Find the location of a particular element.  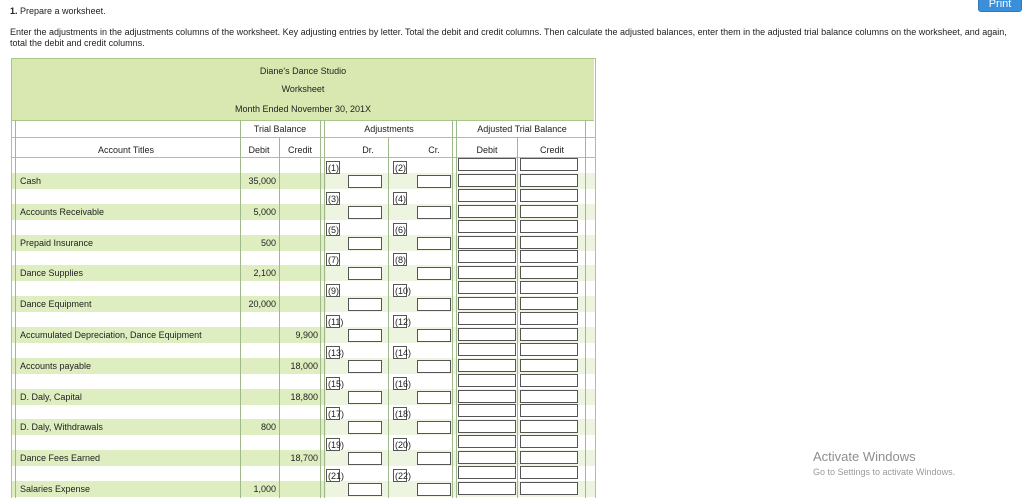

debit-key-input: (7) is located at coordinates (333, 259).